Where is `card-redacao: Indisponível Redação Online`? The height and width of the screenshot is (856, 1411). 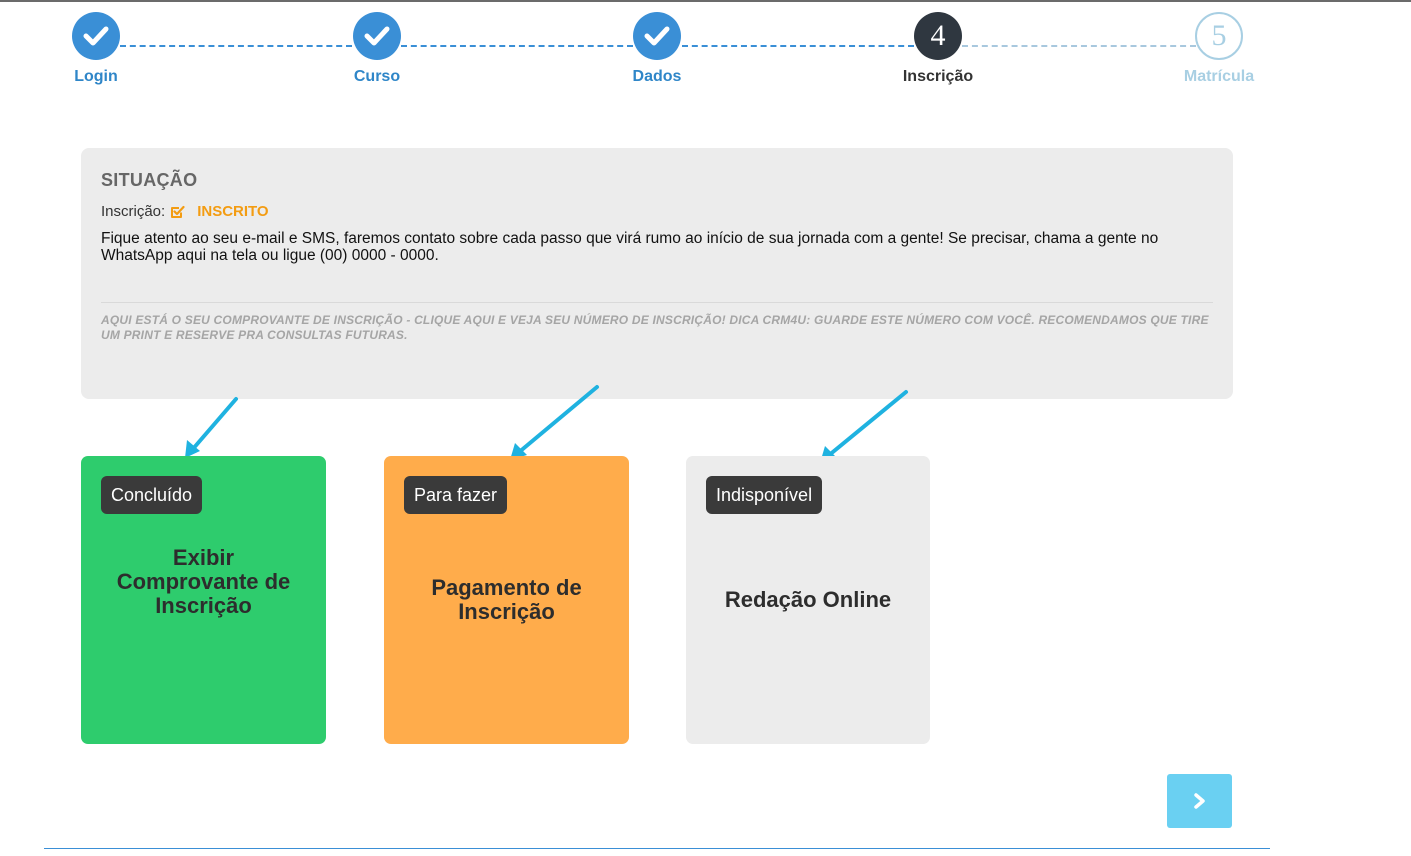 card-redacao: Indisponível Redação Online is located at coordinates (808, 600).